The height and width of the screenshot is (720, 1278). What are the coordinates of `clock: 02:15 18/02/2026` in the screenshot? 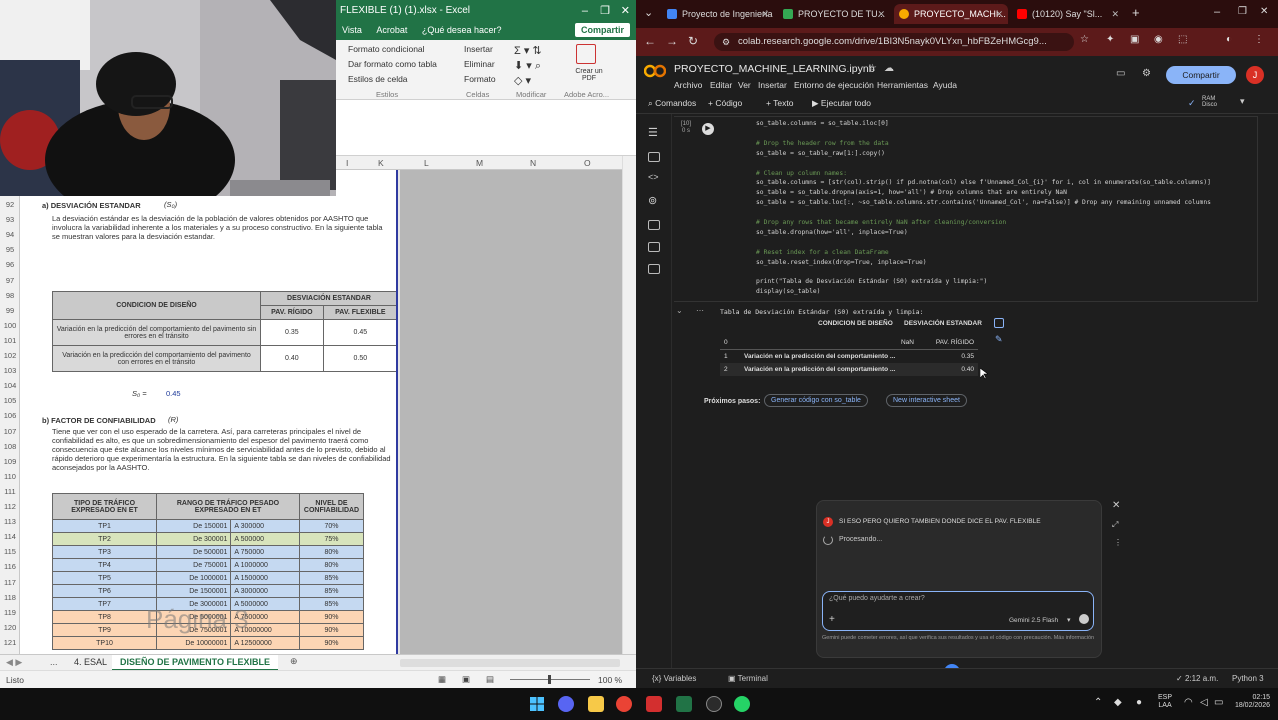 It's located at (1252, 702).